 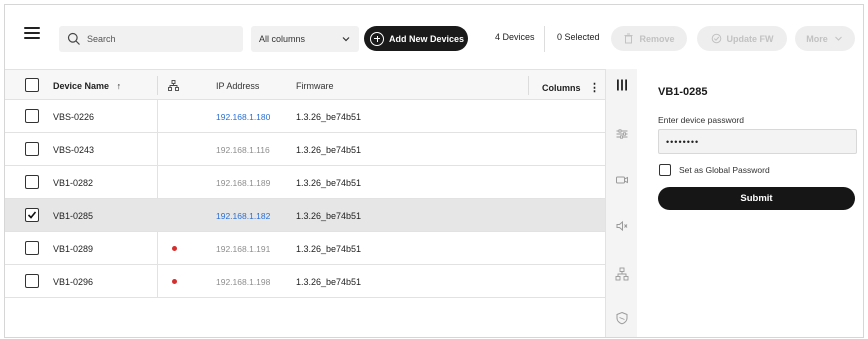 I want to click on update-fw-label: Update FW, so click(x=750, y=38).